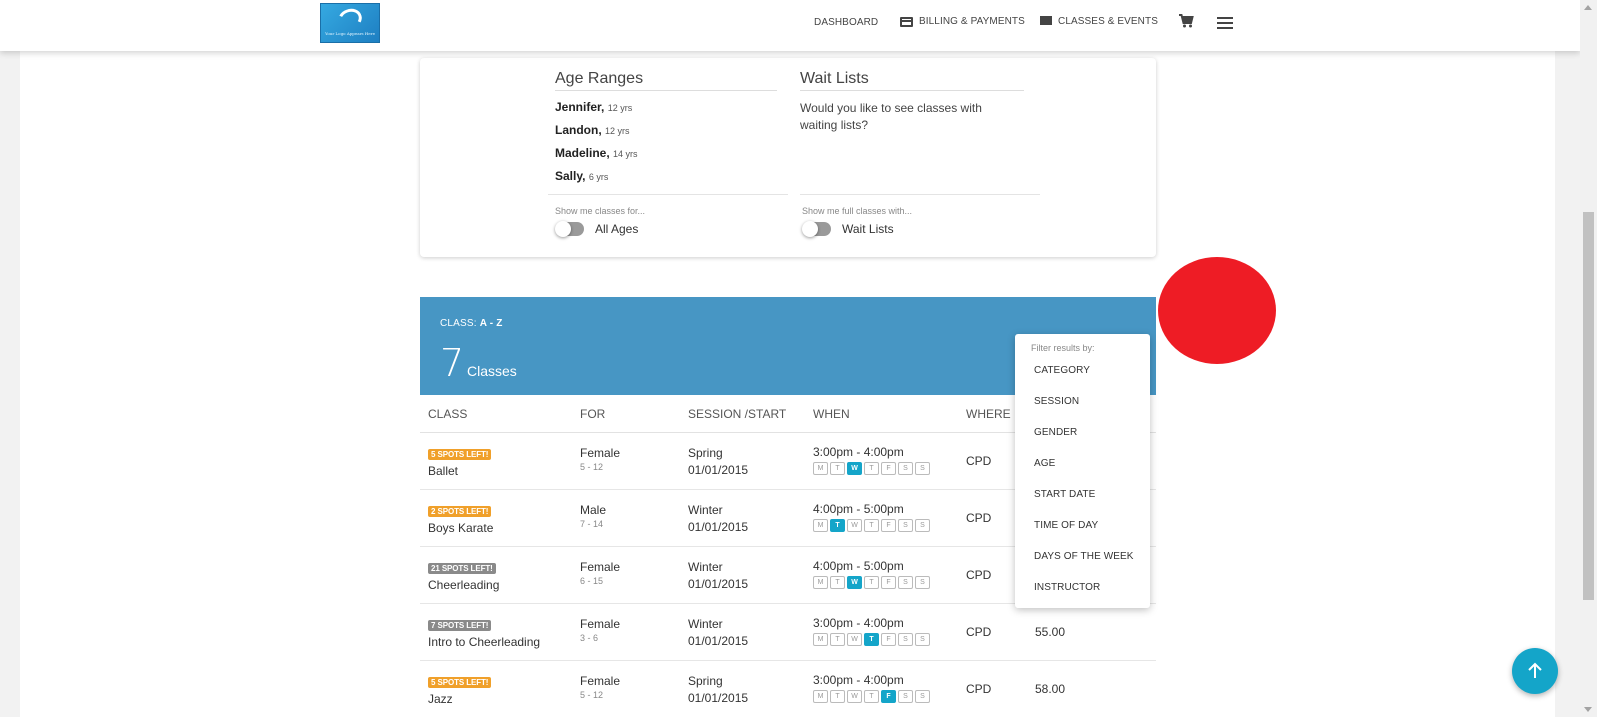 The width and height of the screenshot is (1597, 717). I want to click on all-ages-toggle-label: All Ages, so click(617, 229).